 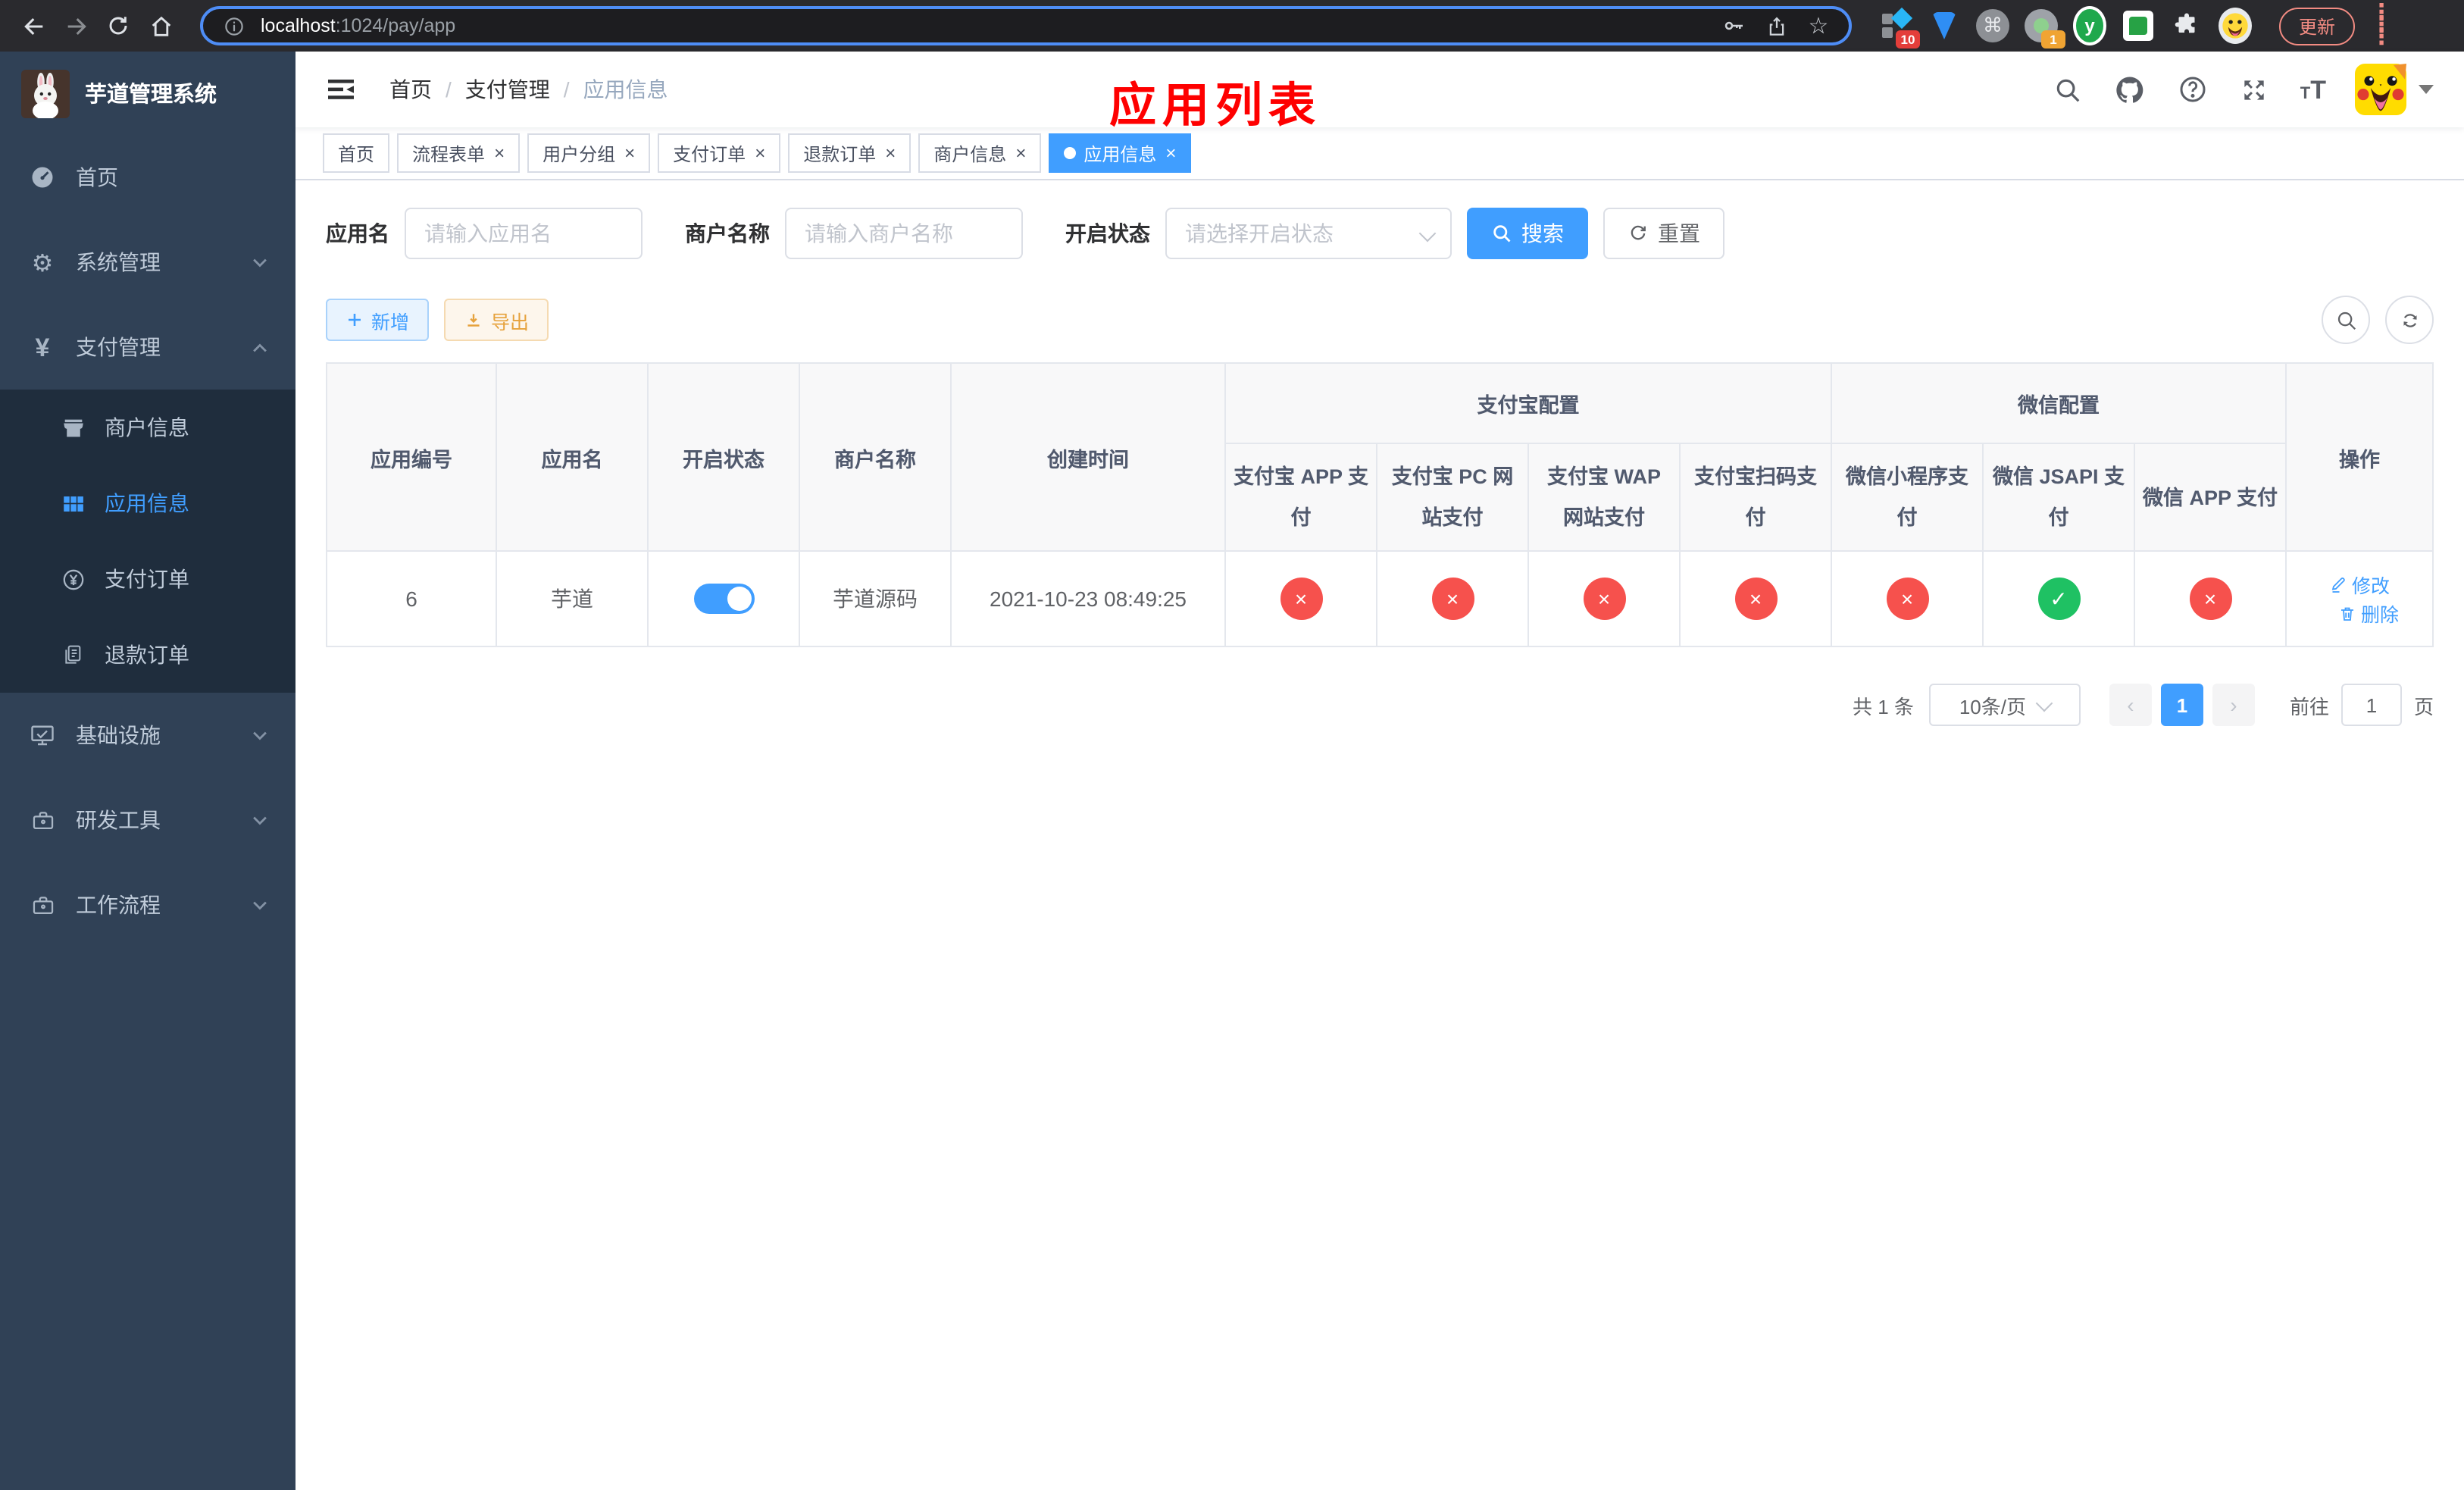 I want to click on sidebar-item-infrastructure: 基础设施, so click(x=147, y=735).